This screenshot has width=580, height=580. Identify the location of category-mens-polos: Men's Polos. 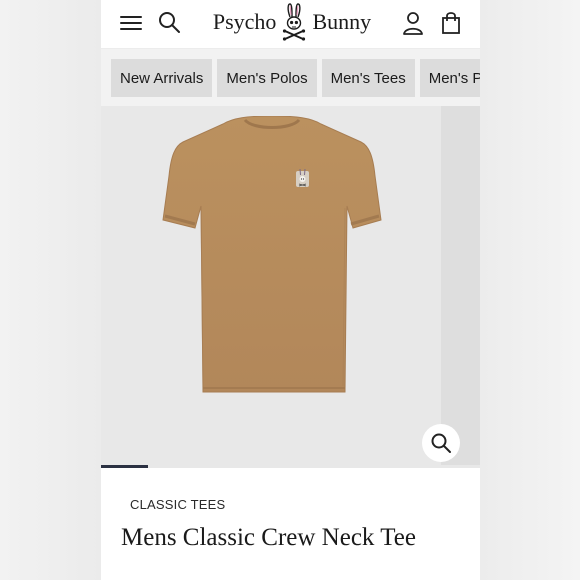
(267, 78).